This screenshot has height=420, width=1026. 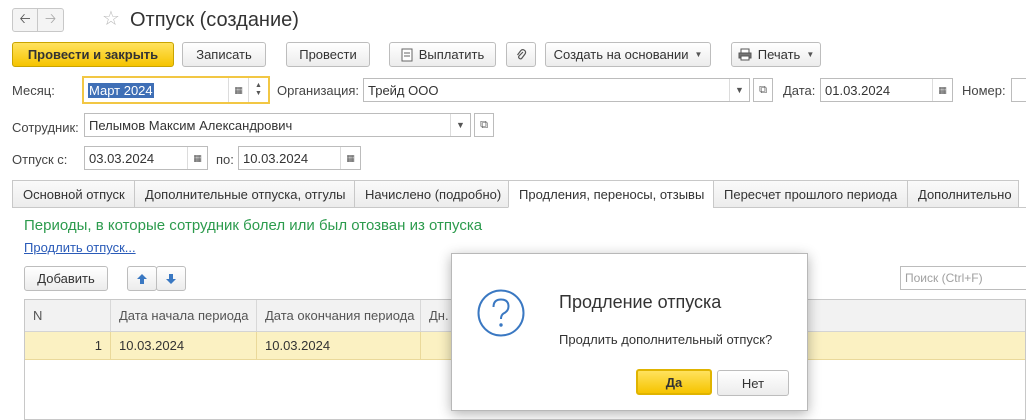 I want to click on create-based-on-button: Создать на основании ▼, so click(x=628, y=54).